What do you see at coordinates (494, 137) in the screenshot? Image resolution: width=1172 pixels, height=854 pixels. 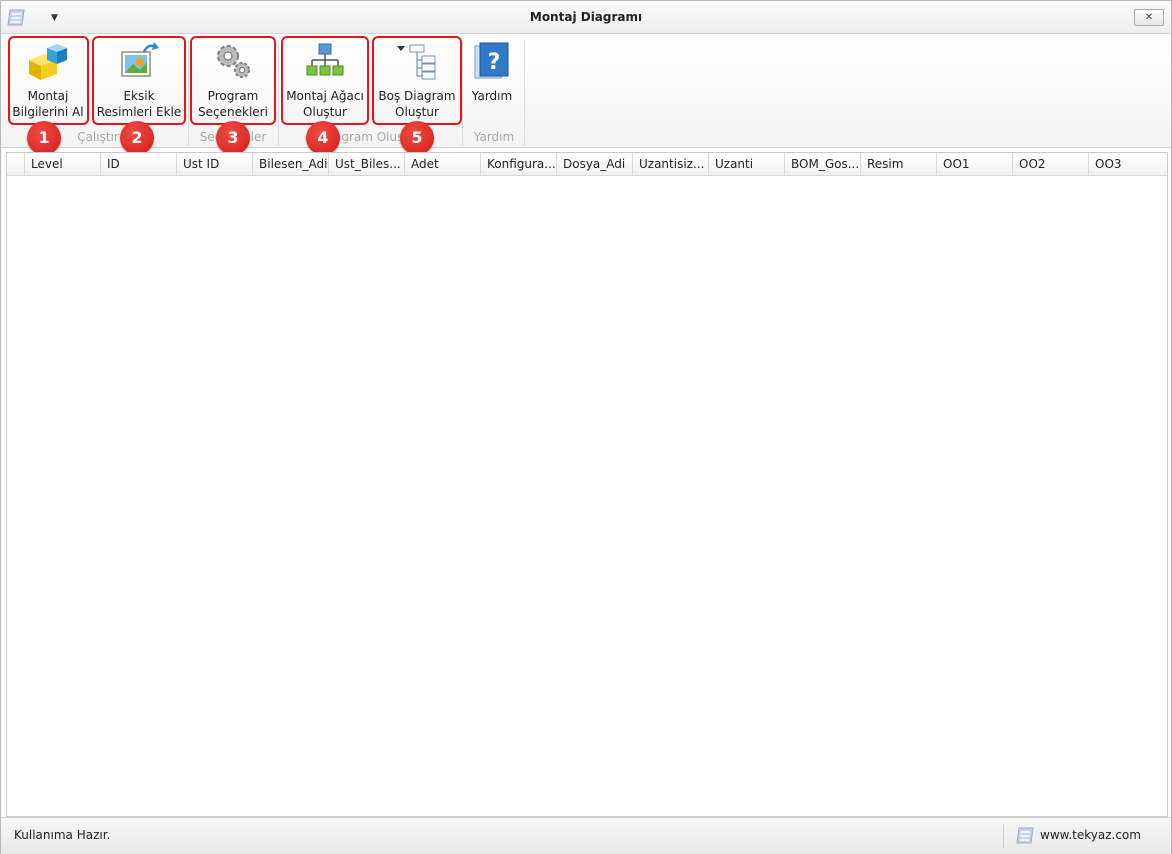 I see `group-label-yardim: Yardım` at bounding box center [494, 137].